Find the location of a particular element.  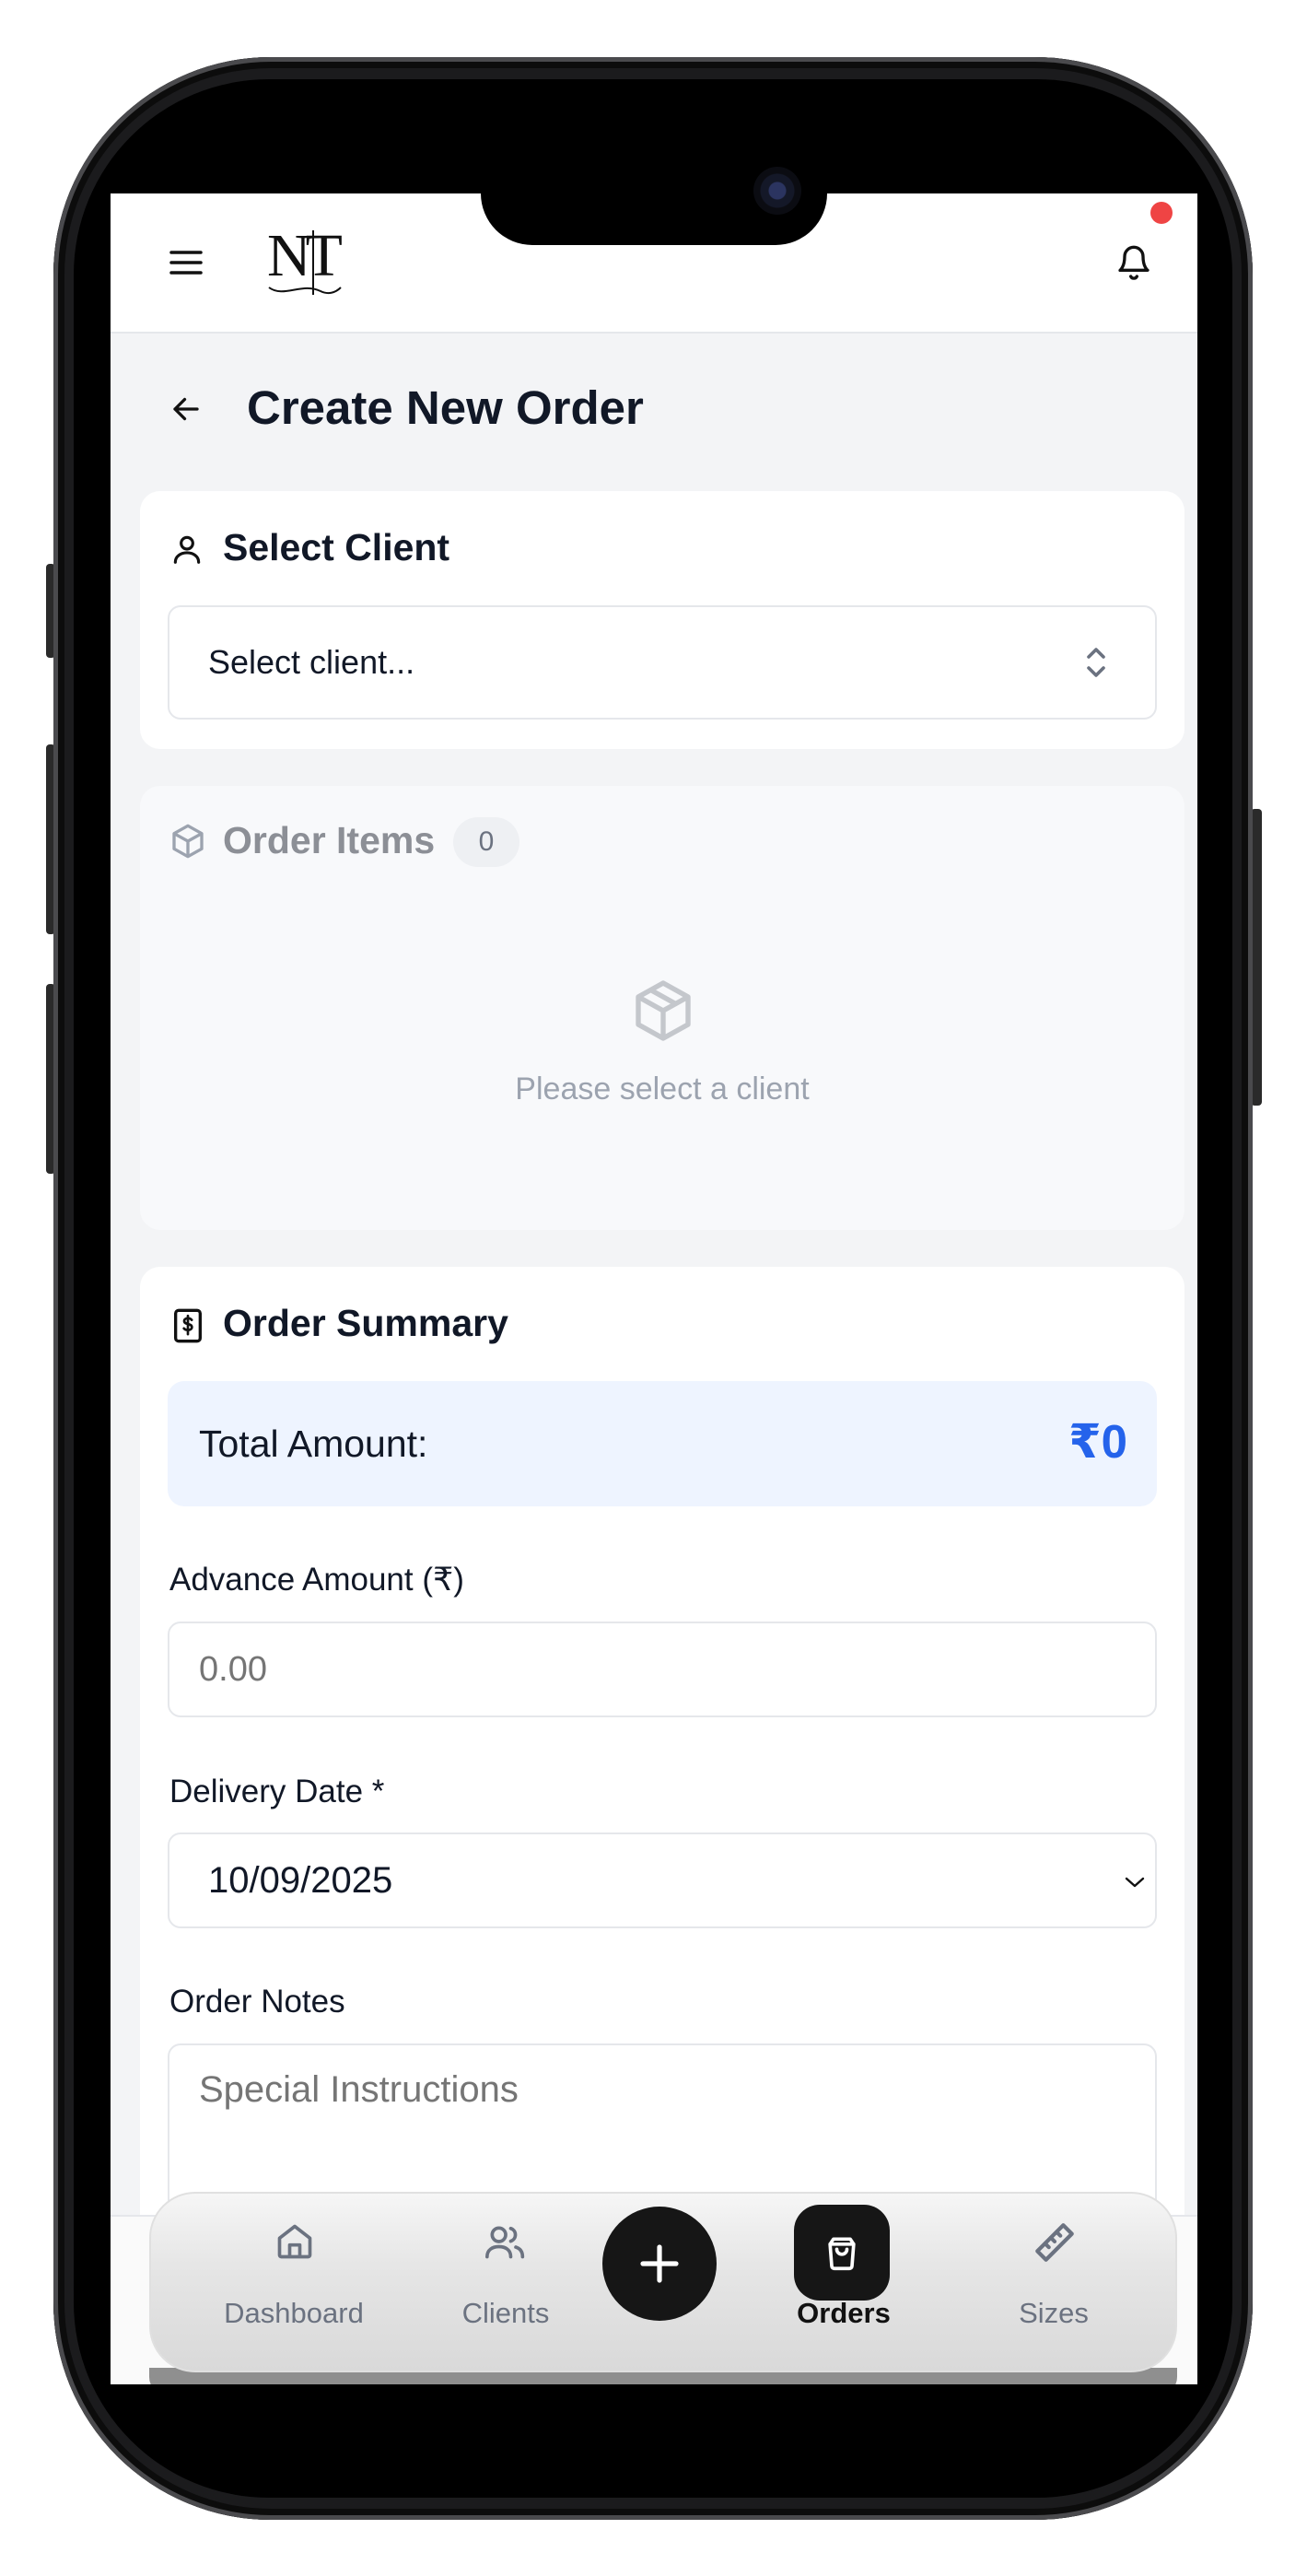

order-items-count-badge: 0 is located at coordinates (486, 842).